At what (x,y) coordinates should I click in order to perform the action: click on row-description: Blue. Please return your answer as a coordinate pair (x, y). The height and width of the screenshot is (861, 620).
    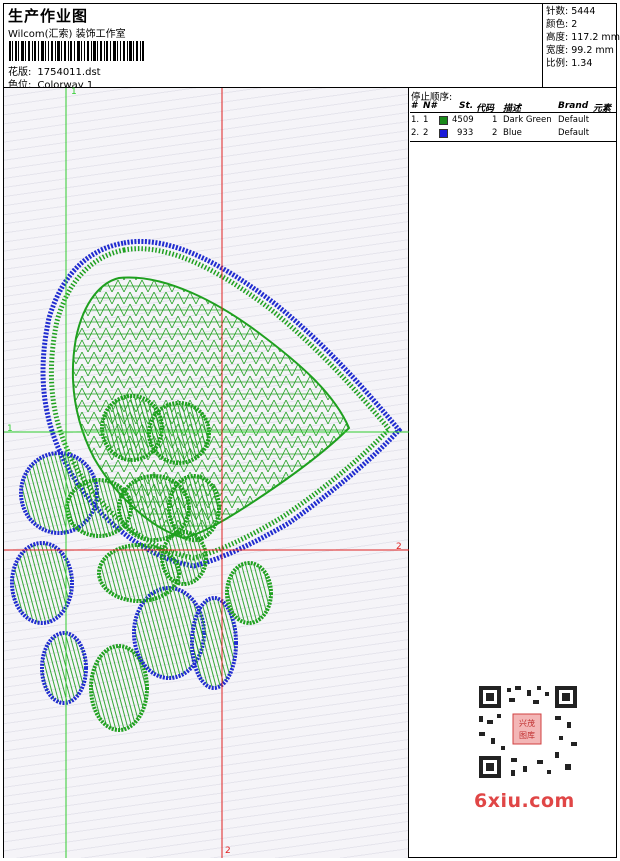
    Looking at the image, I should click on (512, 133).